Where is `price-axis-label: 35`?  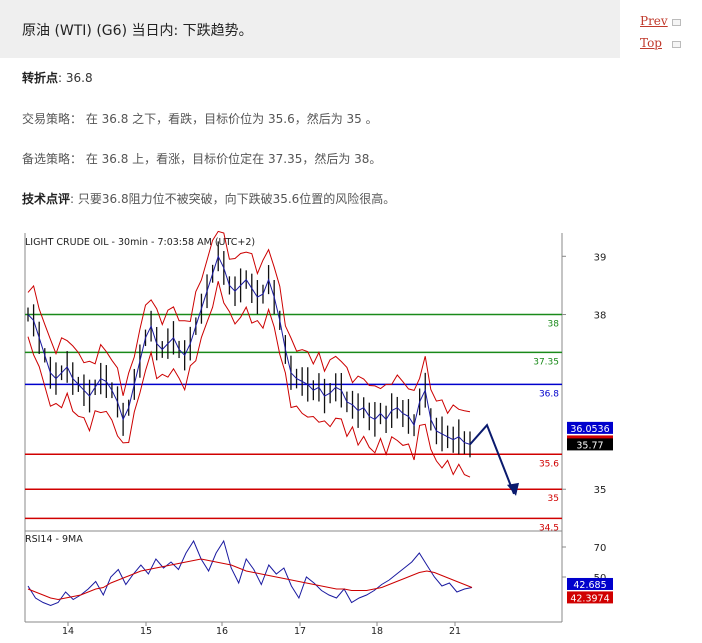
price-axis-label: 35 is located at coordinates (600, 490).